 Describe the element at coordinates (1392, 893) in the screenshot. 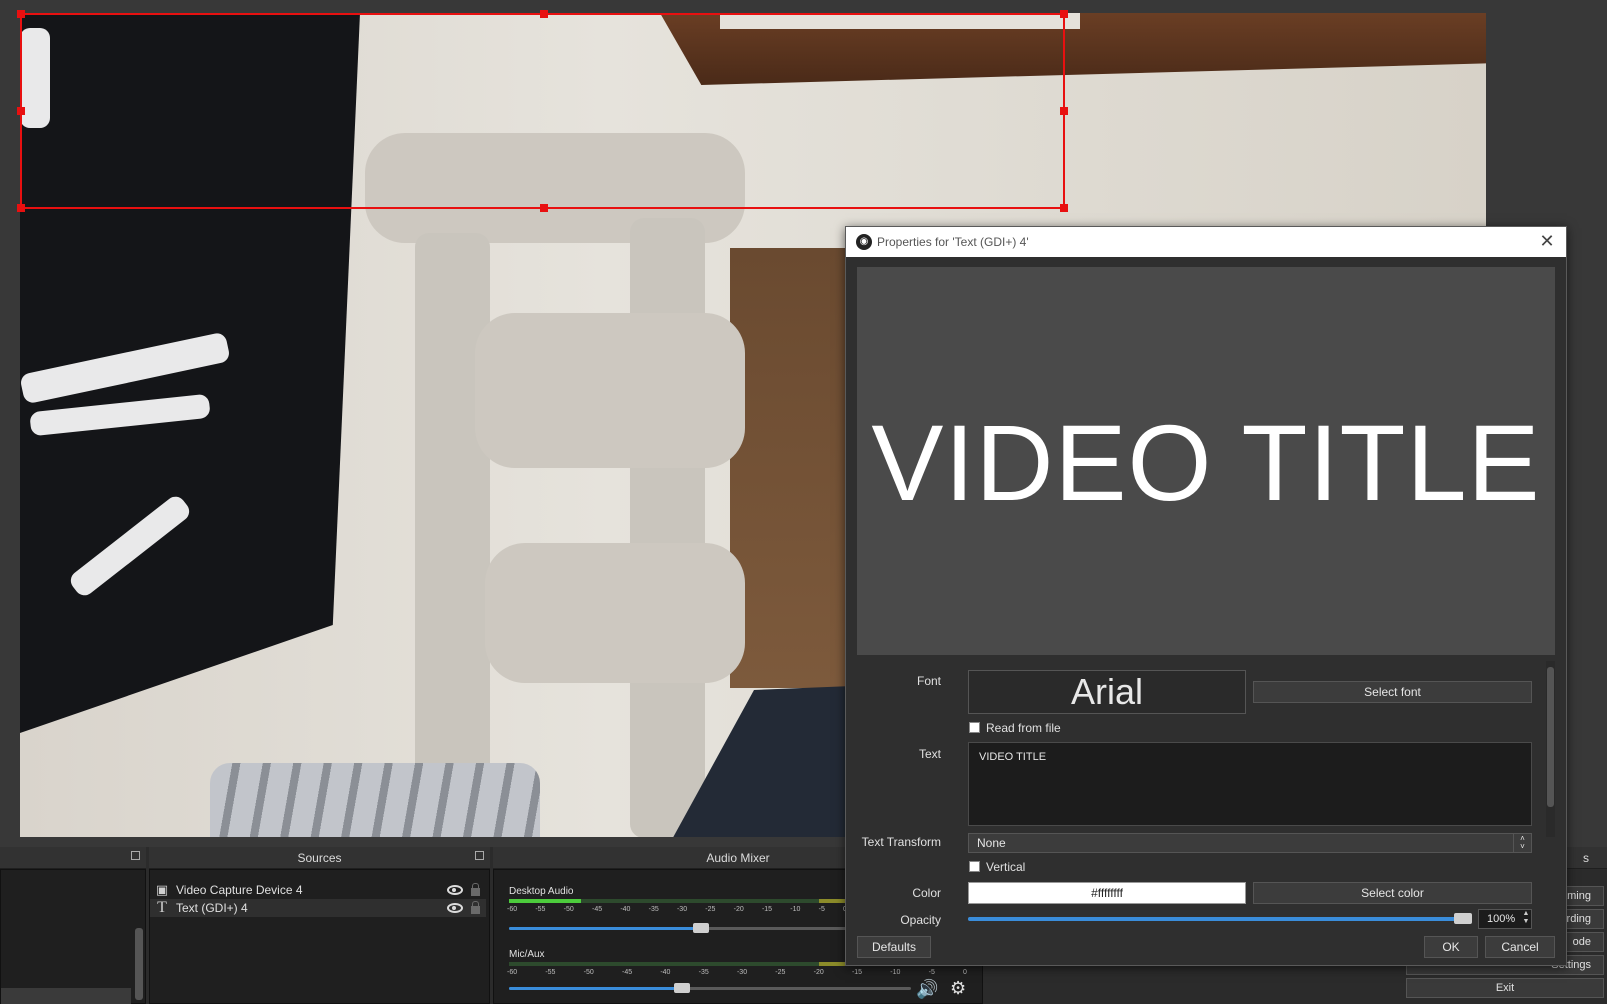

I see `select-color-button: Select color` at that location.